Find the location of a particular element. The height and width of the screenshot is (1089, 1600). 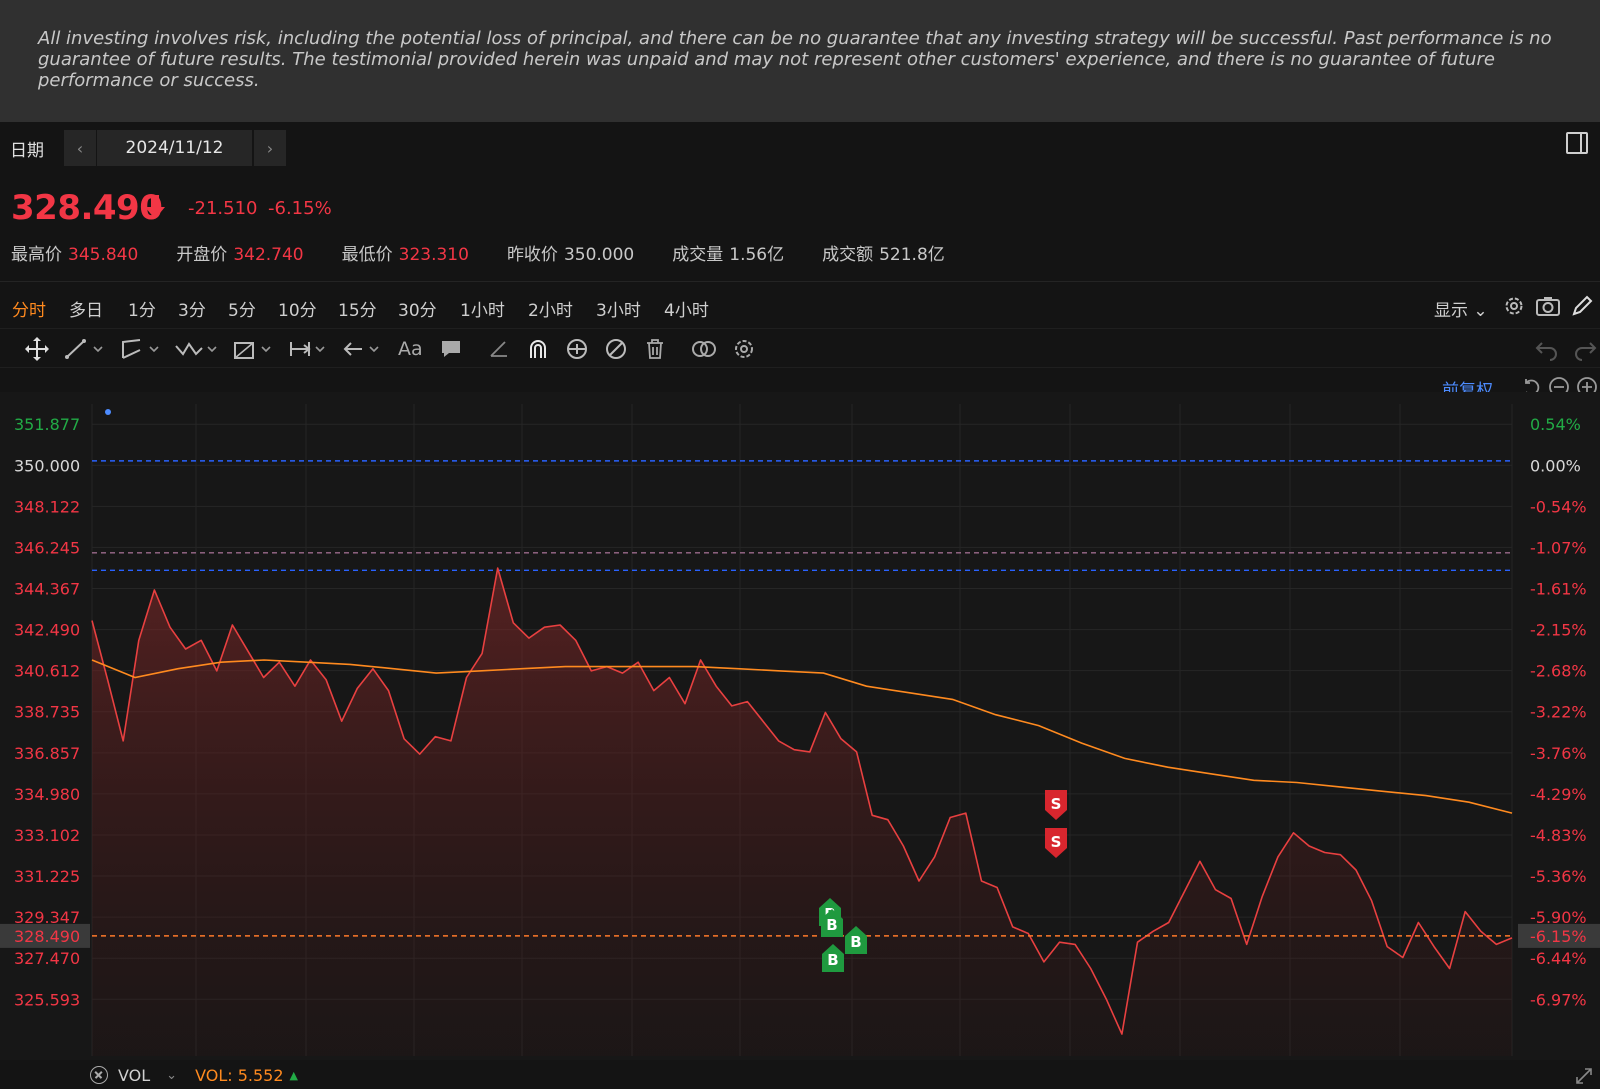

tab-30min: 30分 is located at coordinates (417, 308).